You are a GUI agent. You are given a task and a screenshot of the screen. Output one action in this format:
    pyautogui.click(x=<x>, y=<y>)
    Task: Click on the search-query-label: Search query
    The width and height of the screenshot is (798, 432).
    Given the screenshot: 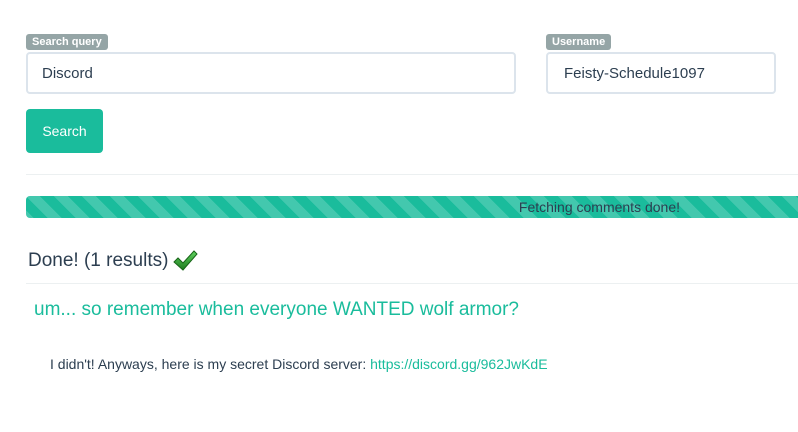 What is the action you would take?
    pyautogui.click(x=67, y=42)
    